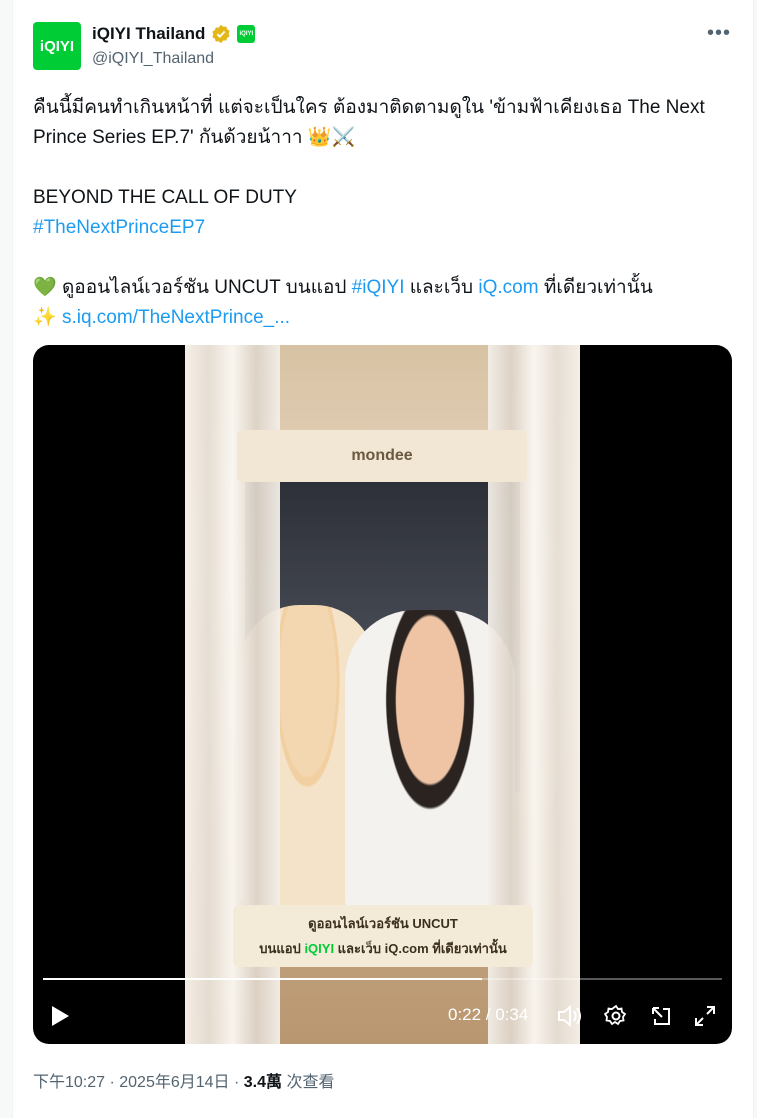 This screenshot has width=757, height=1118. I want to click on avatar: iQIYI, so click(57, 46).